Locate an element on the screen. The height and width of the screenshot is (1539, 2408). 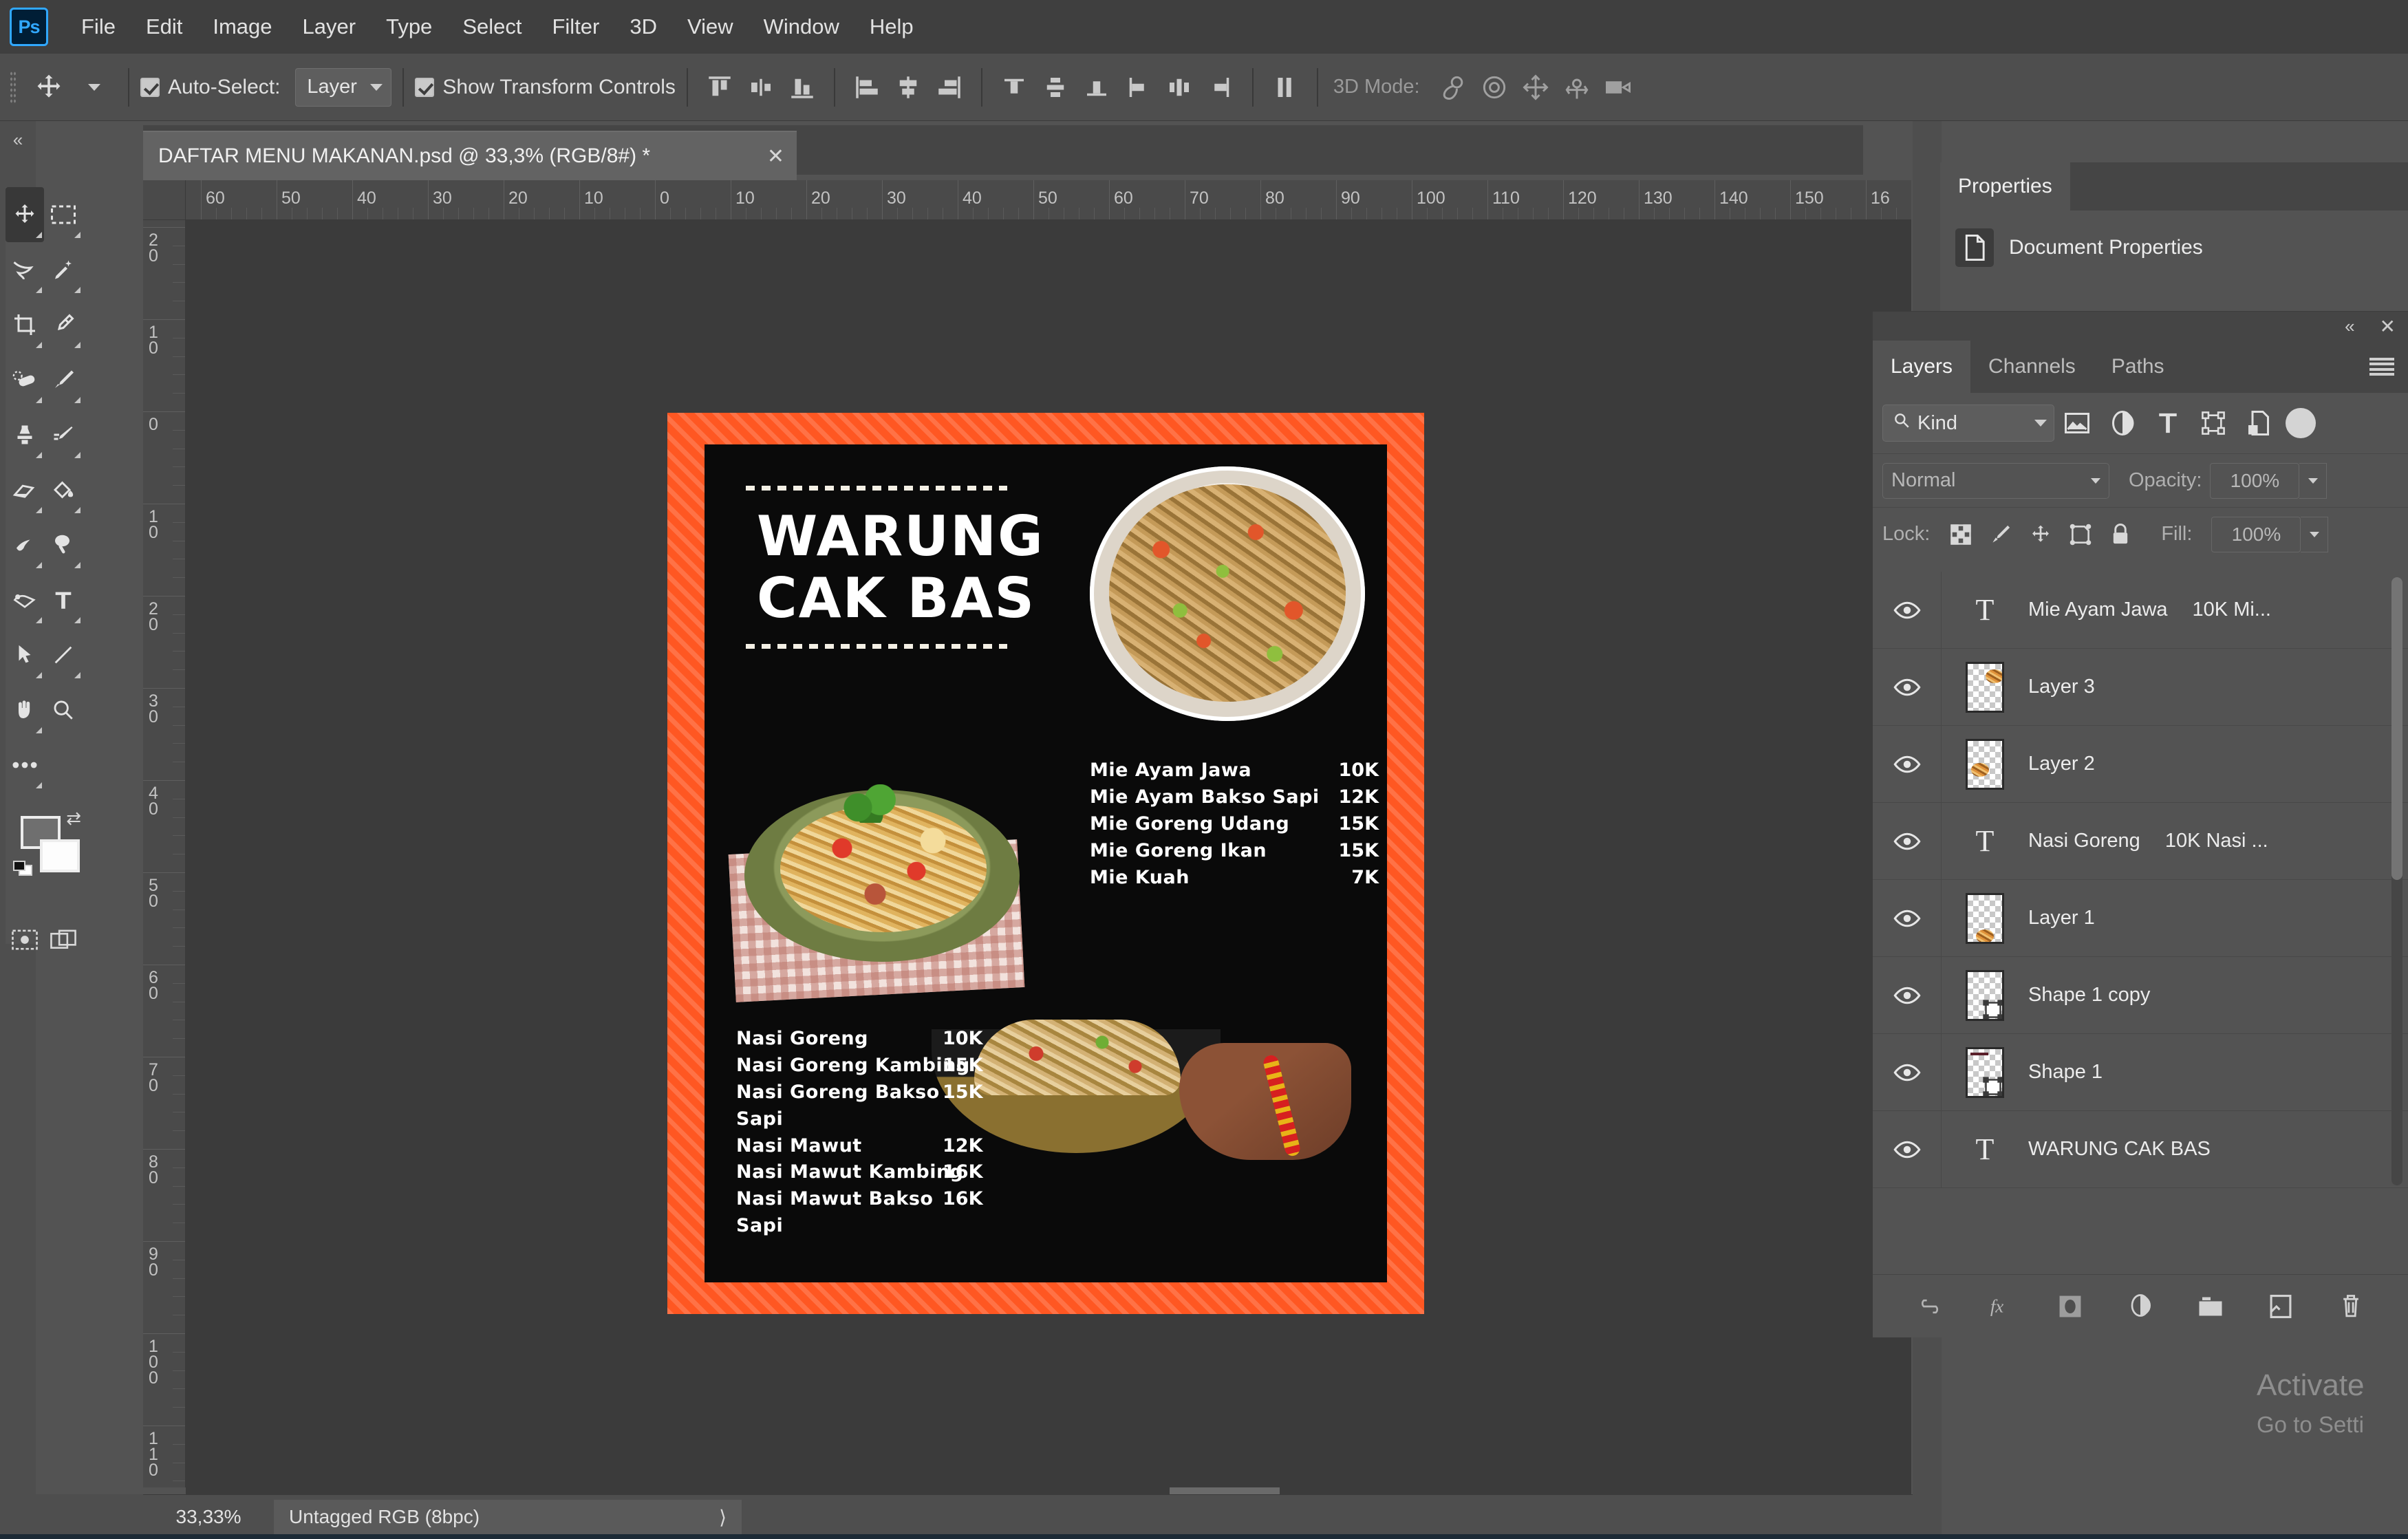
menu-3d: 3D is located at coordinates (643, 27).